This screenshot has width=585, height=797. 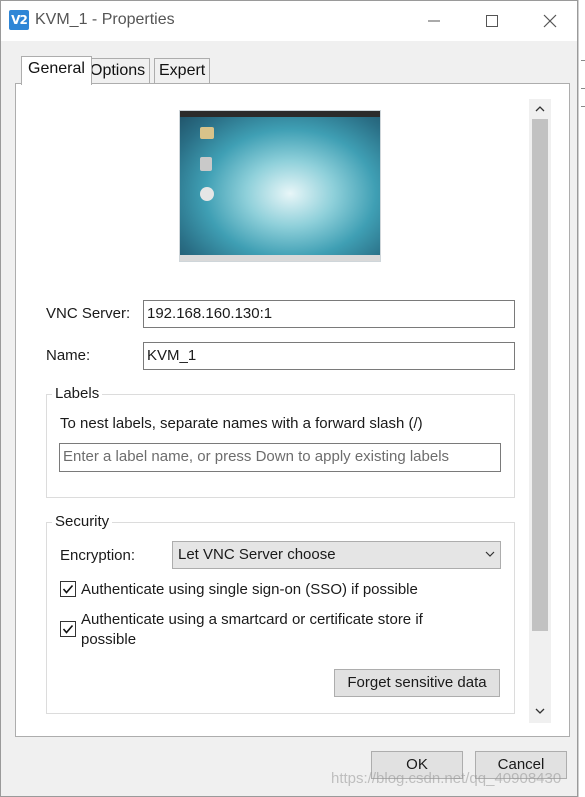 What do you see at coordinates (207, 194) in the screenshot?
I see `disc-icon` at bounding box center [207, 194].